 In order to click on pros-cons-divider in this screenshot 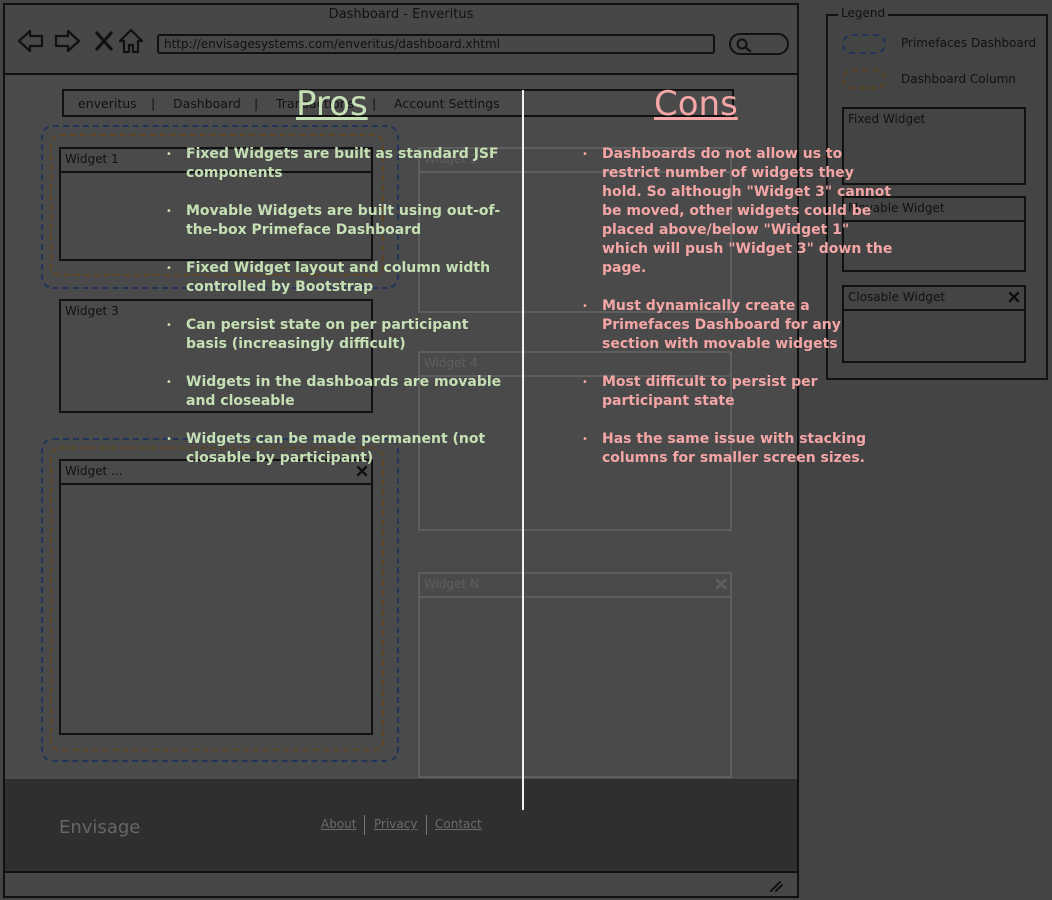, I will do `click(523, 450)`.